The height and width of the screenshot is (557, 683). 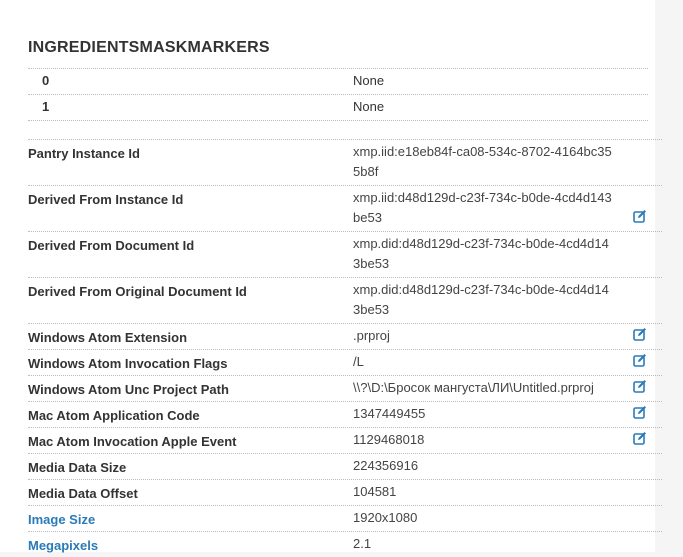 What do you see at coordinates (128, 389) in the screenshot?
I see `row-label: Windows Atom Unc Project Path` at bounding box center [128, 389].